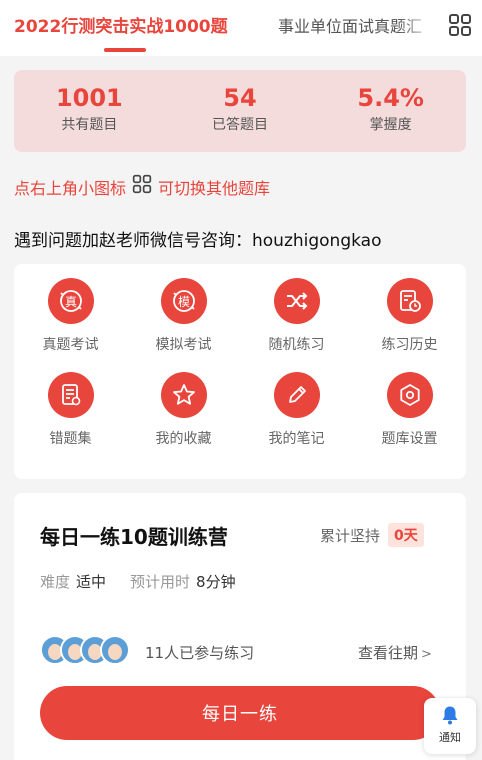  Describe the element at coordinates (240, 125) in the screenshot. I see `stat-answered-label: 已答题目` at that location.